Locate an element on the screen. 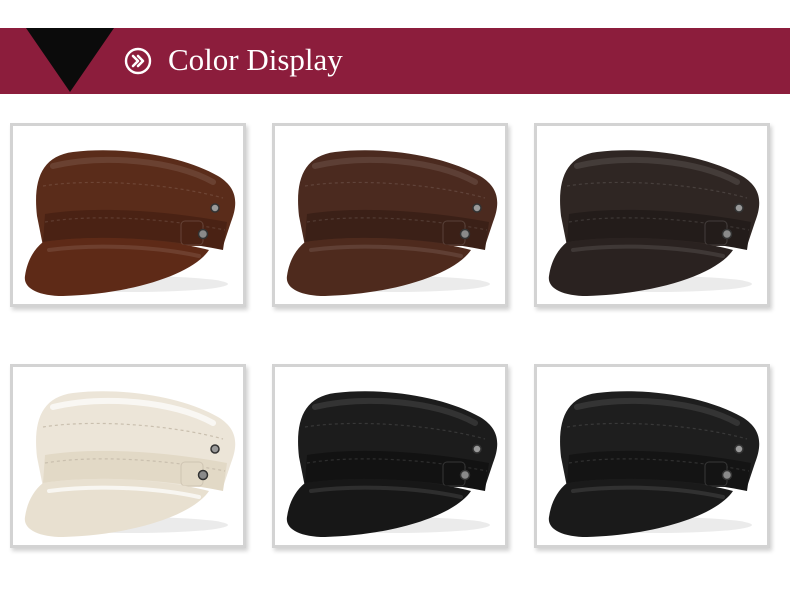 This screenshot has width=790, height=592. section-title: Color Display is located at coordinates (255, 59).